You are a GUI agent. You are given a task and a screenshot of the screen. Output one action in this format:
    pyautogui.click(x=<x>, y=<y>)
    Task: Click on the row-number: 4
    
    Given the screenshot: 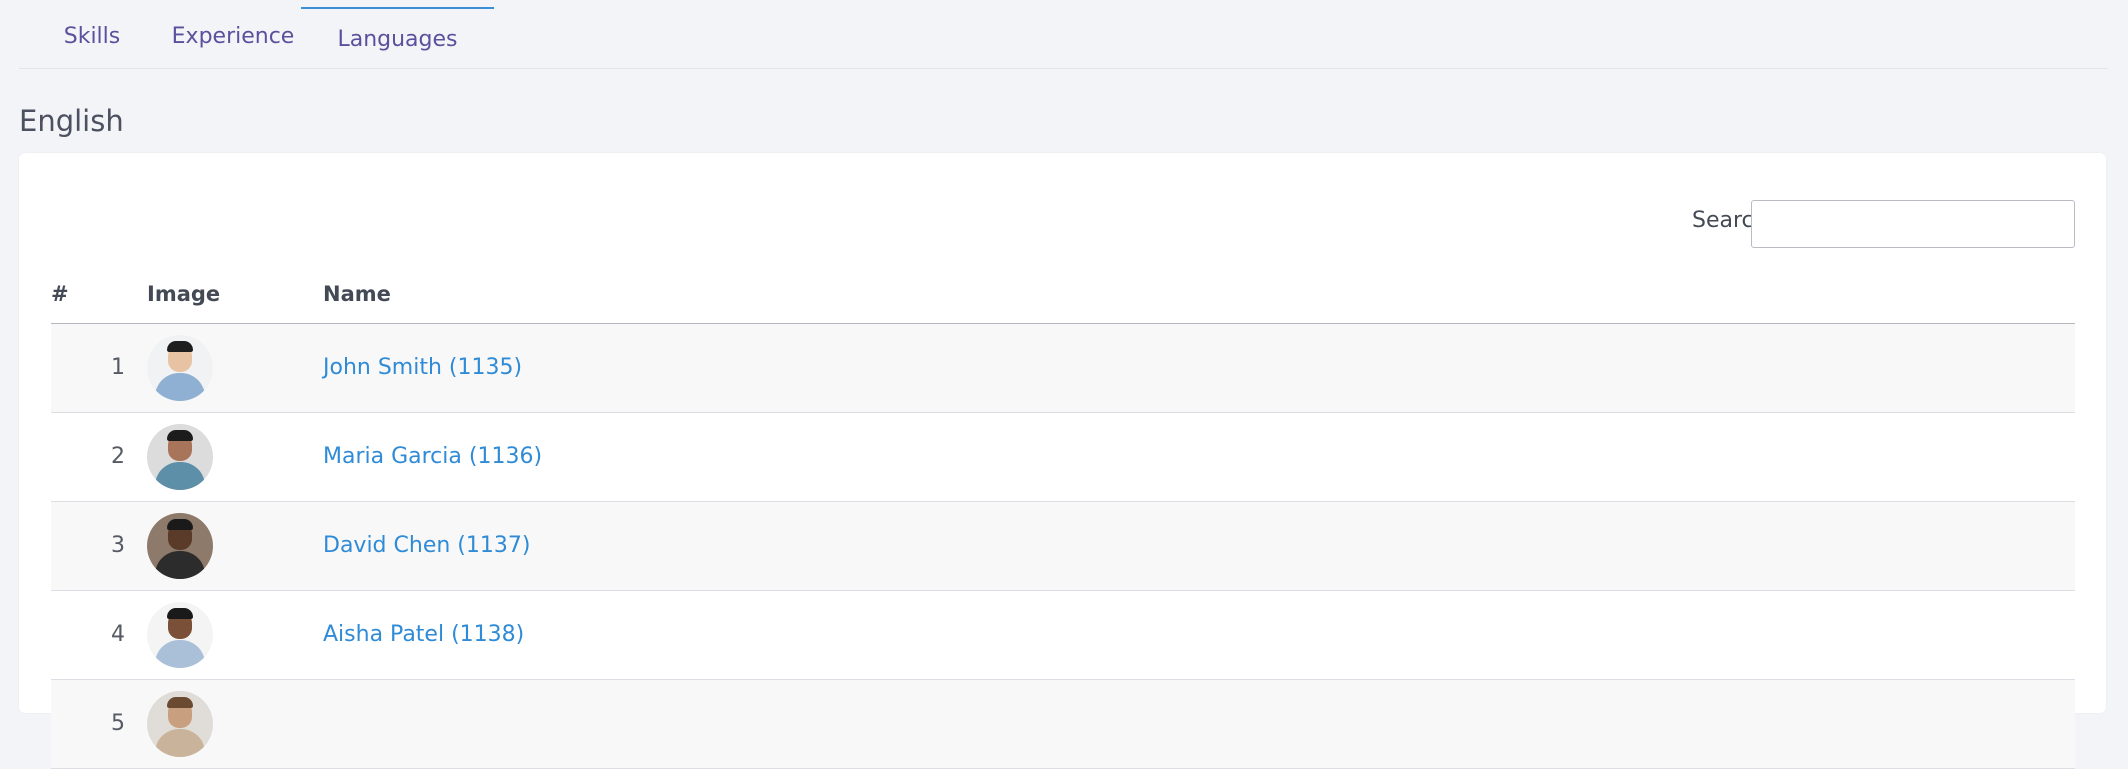 What is the action you would take?
    pyautogui.click(x=88, y=635)
    